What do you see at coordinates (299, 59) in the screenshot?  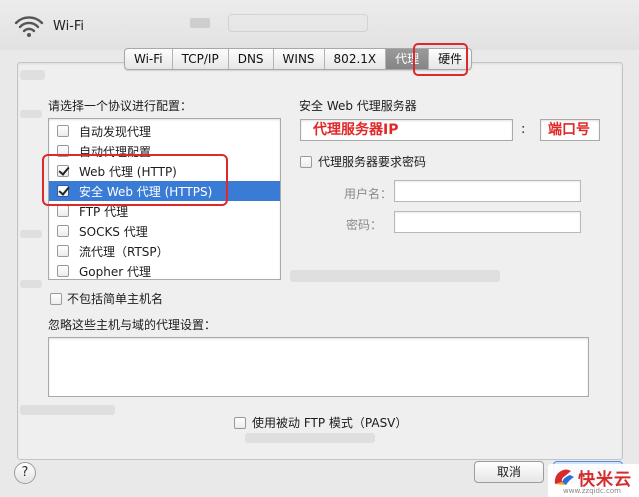 I see `tab-wins: WINS` at bounding box center [299, 59].